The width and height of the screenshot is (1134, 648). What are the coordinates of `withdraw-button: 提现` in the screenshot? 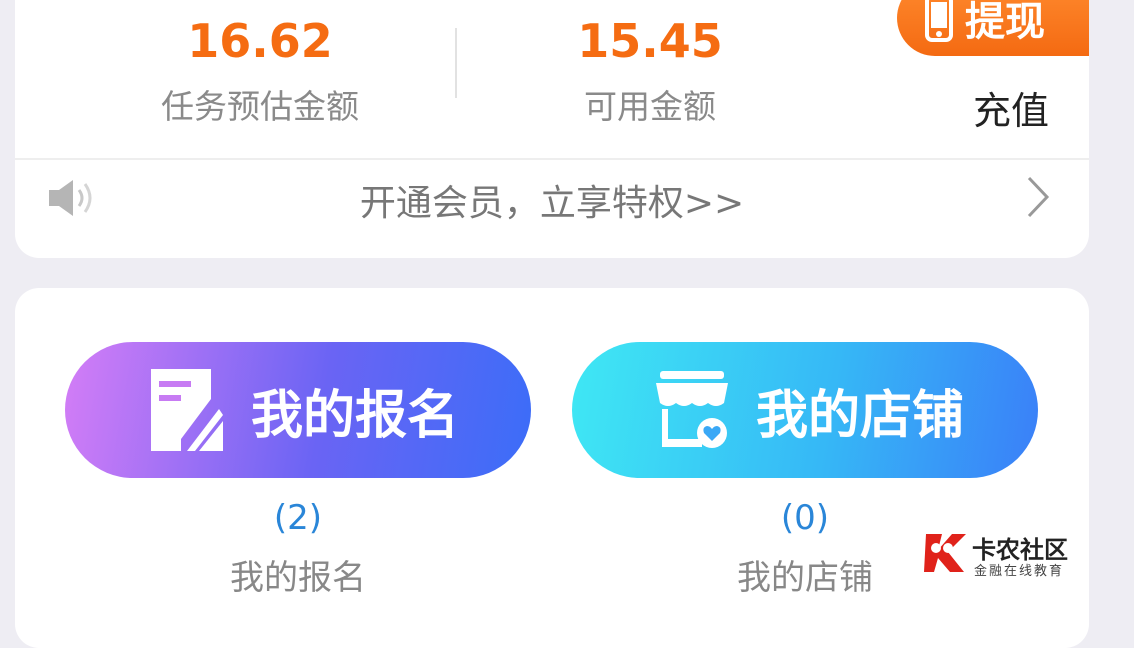 It's located at (993, 28).